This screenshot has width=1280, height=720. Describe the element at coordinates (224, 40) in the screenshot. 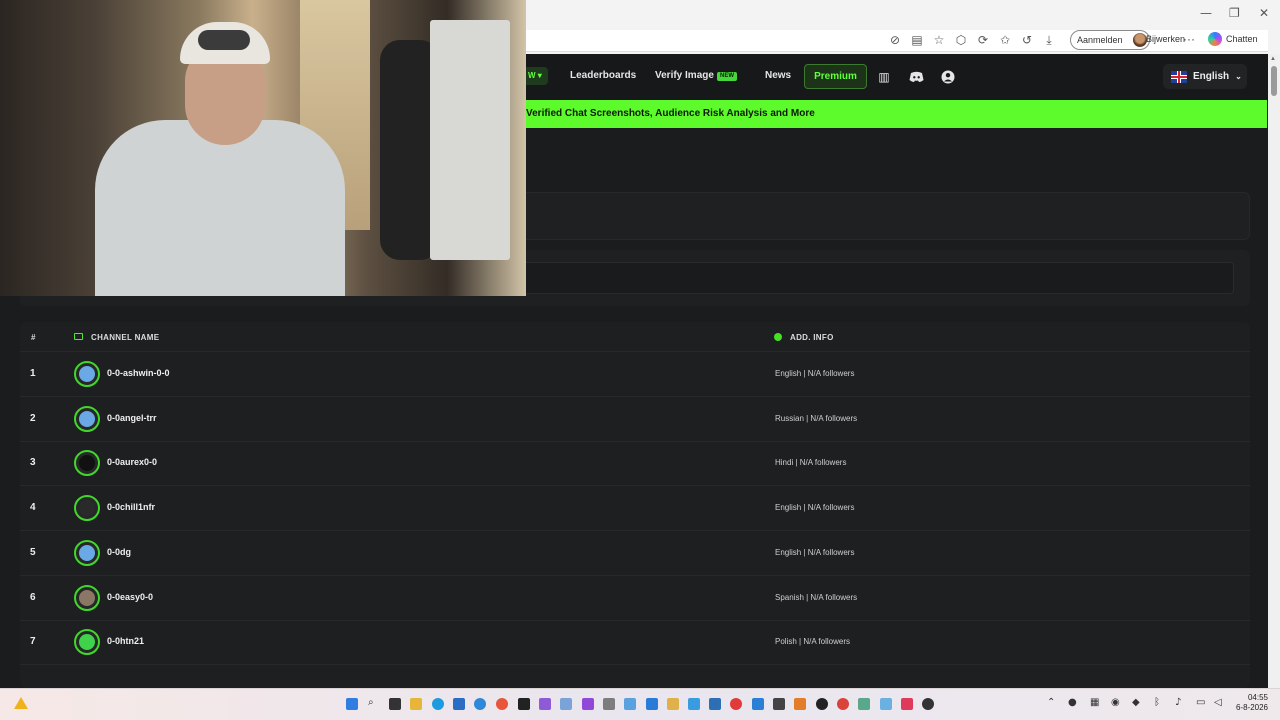

I see `webcam-cap-badge` at that location.